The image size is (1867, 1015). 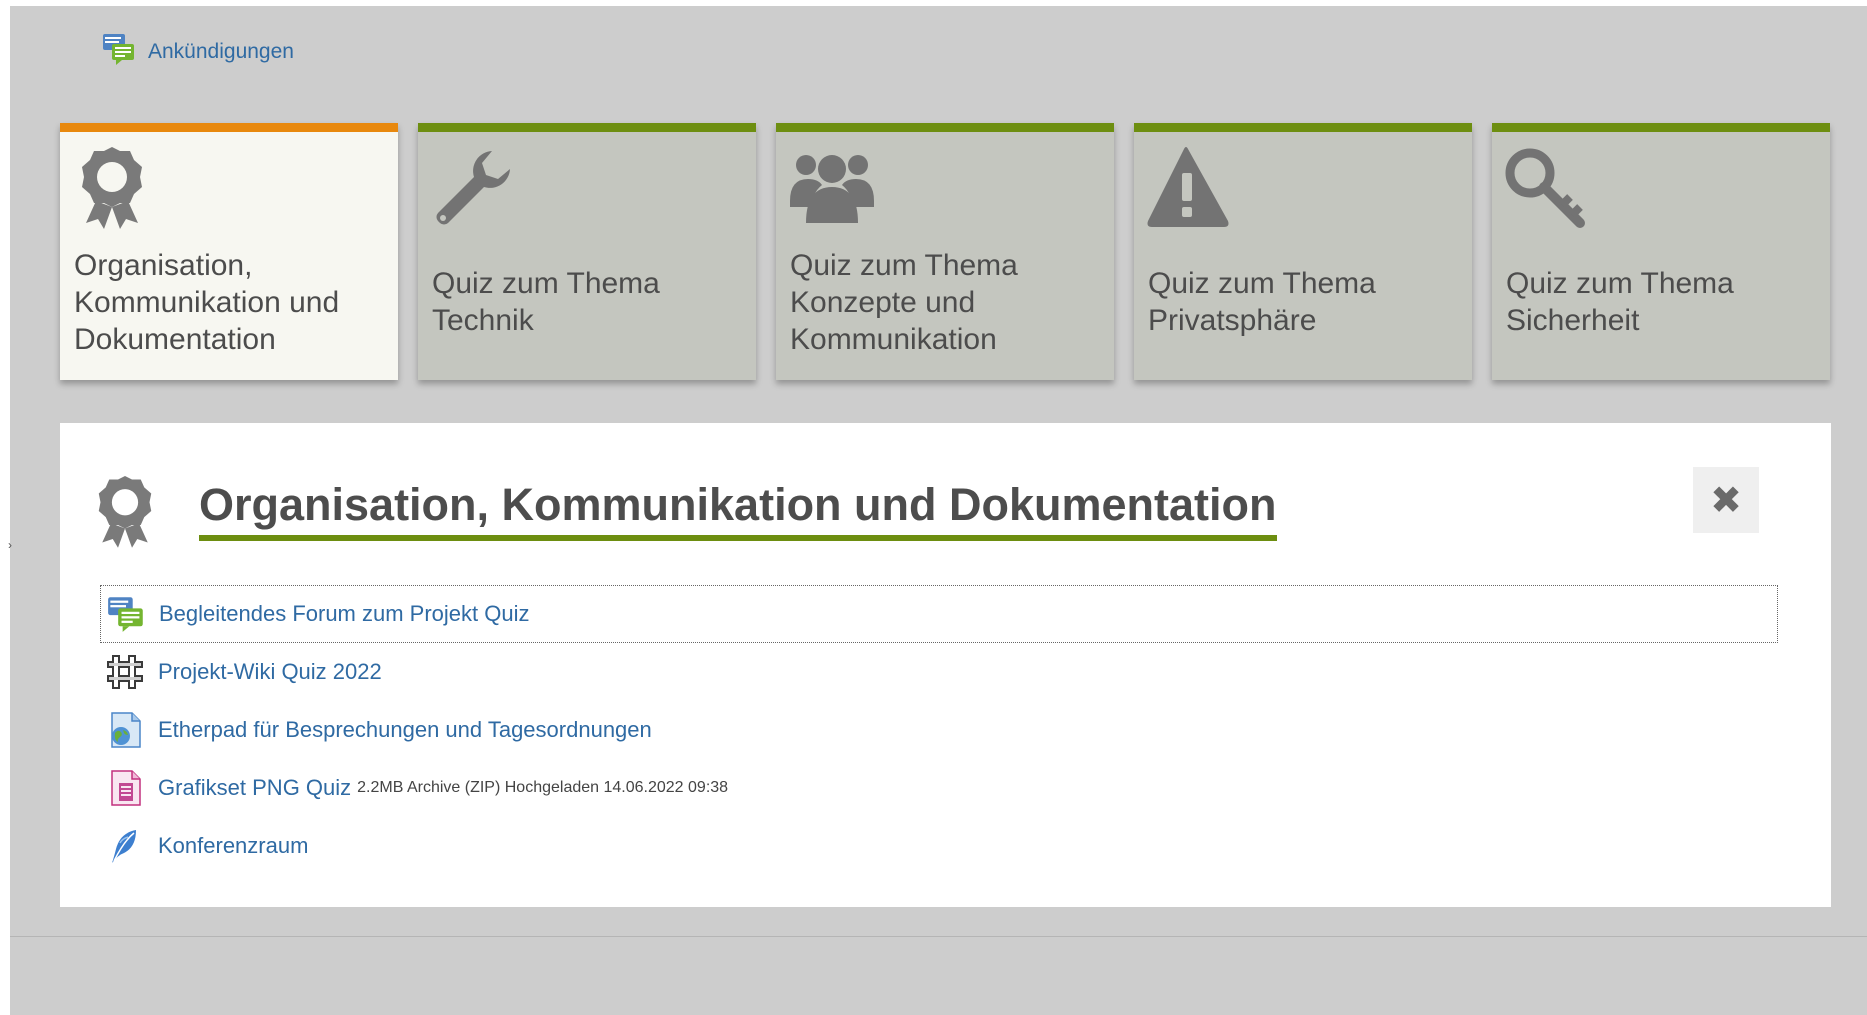 I want to click on wrench-icon, so click(x=474, y=187).